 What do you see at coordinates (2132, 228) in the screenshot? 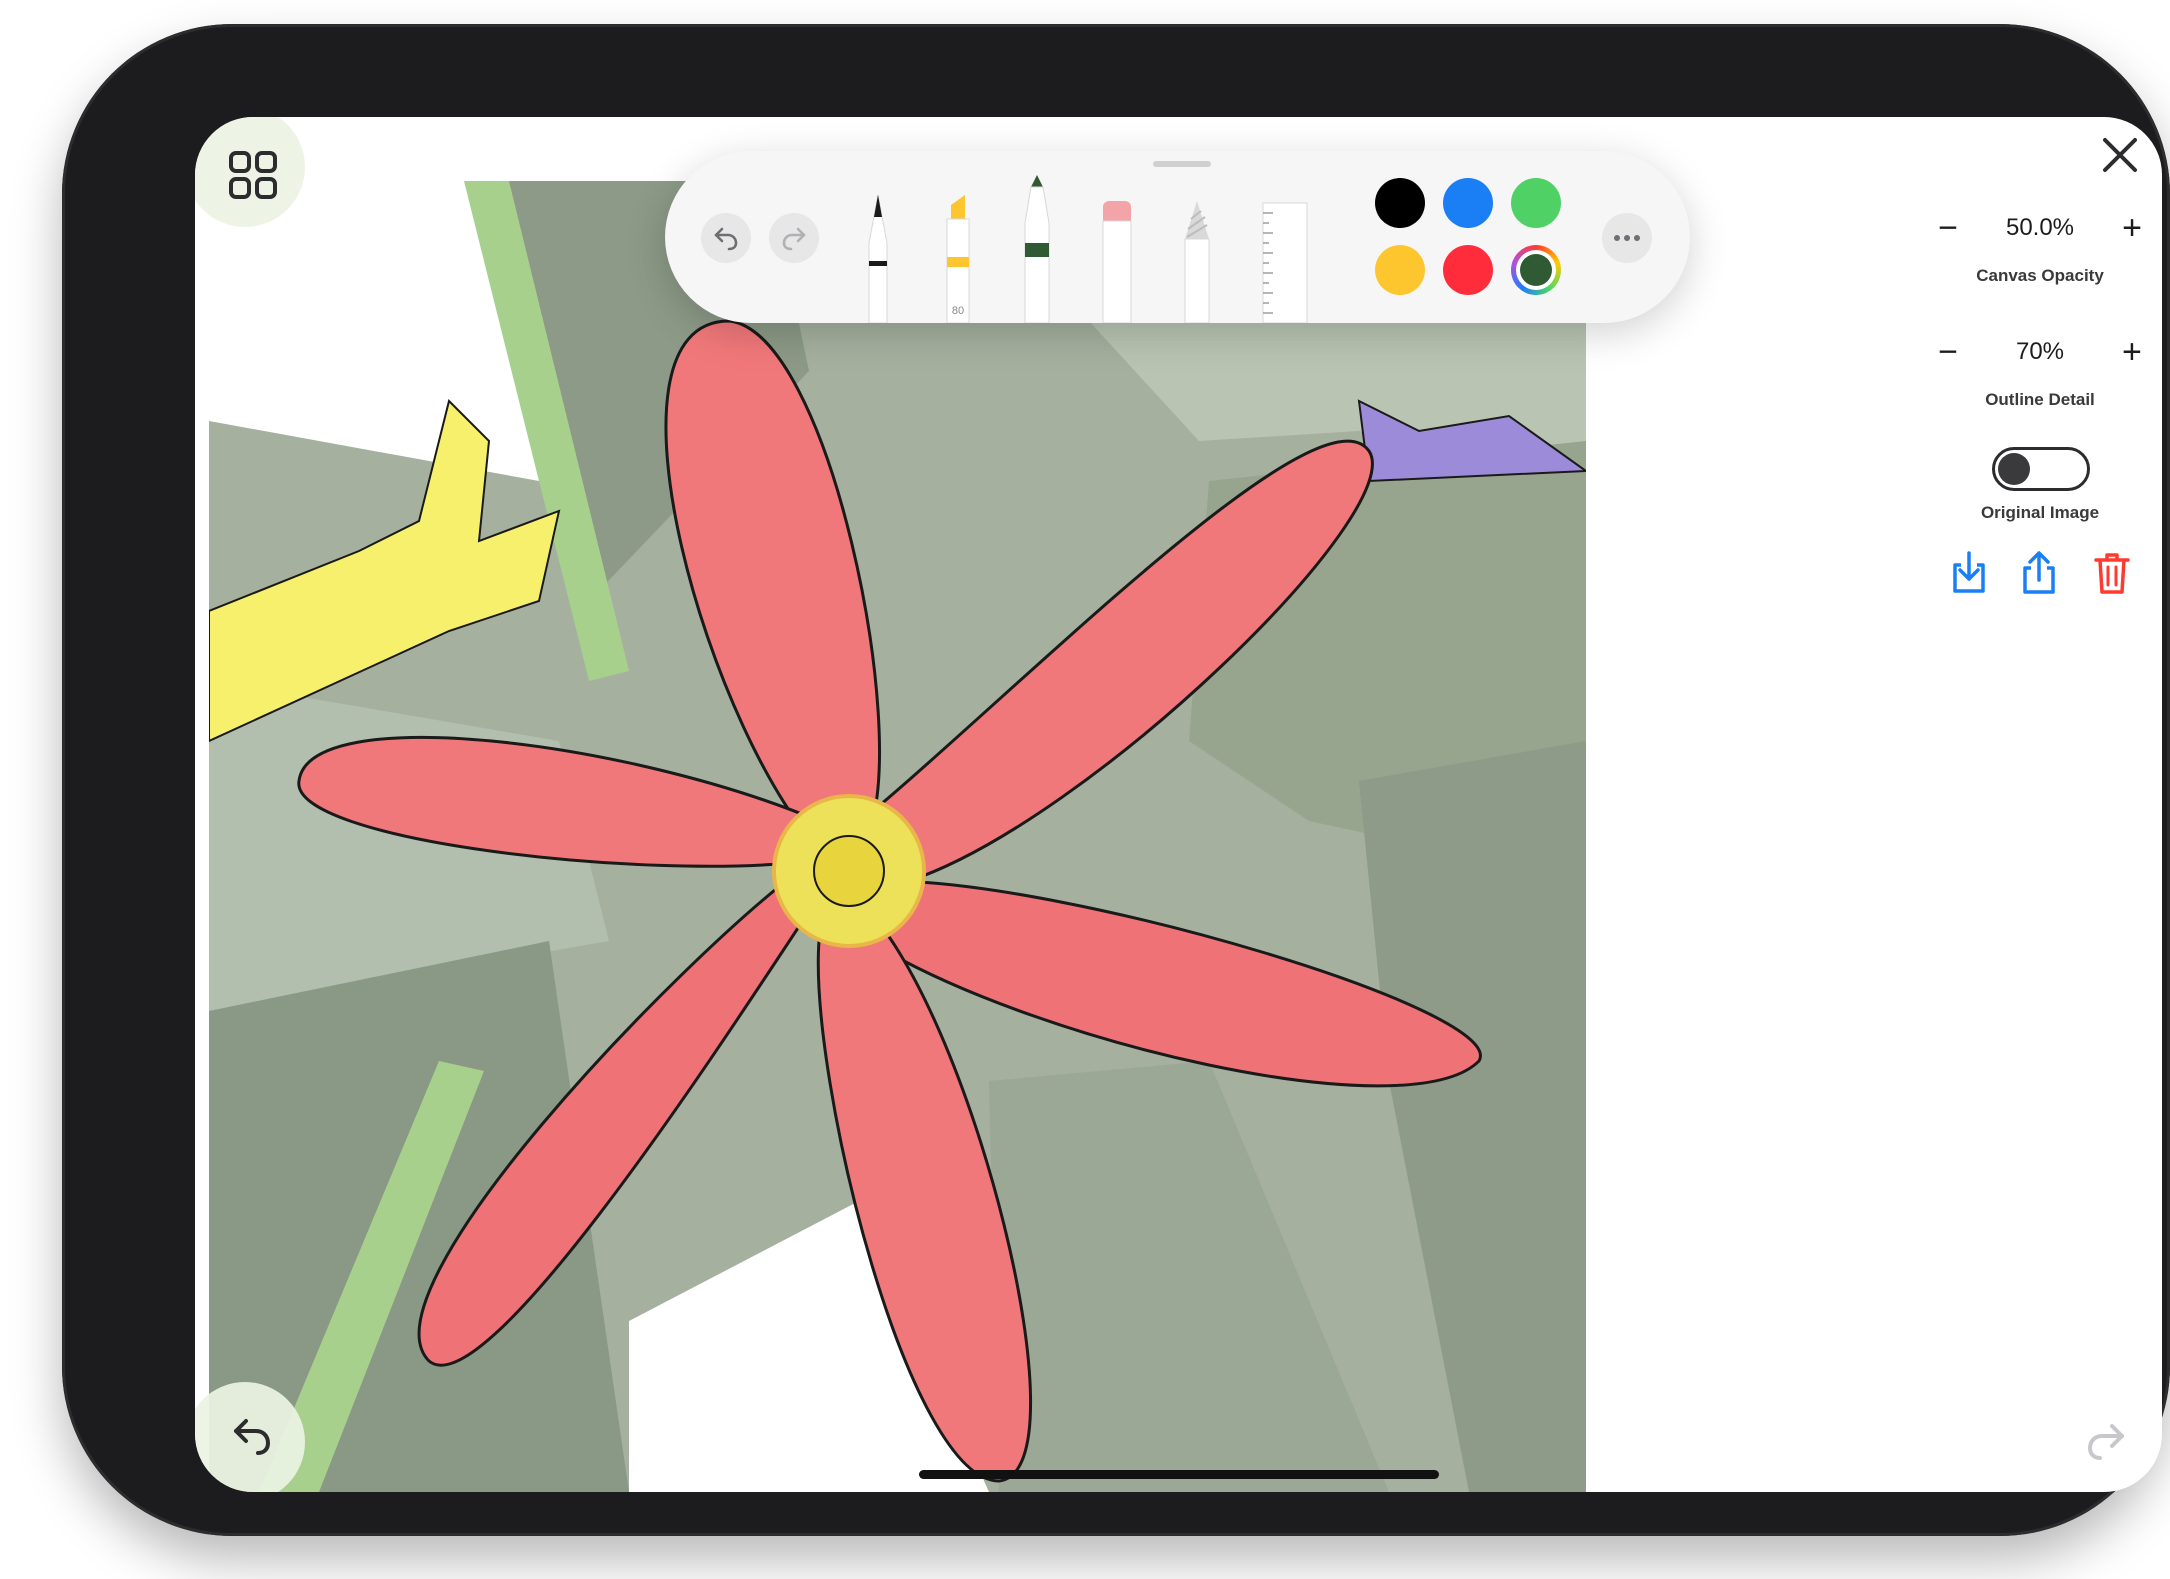
I see `opacity-increase-button: +` at bounding box center [2132, 228].